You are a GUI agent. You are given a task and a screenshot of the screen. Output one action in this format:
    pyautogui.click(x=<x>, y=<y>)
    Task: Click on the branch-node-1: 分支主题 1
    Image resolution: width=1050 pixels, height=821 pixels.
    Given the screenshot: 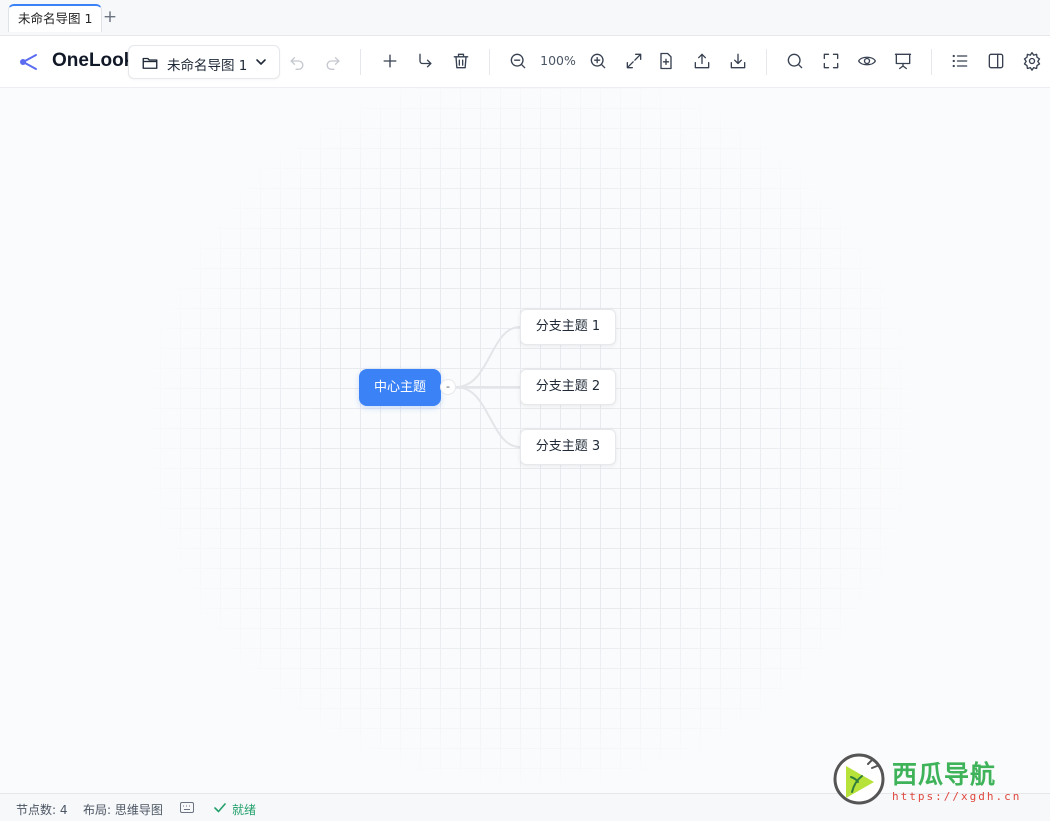 What is the action you would take?
    pyautogui.click(x=568, y=327)
    